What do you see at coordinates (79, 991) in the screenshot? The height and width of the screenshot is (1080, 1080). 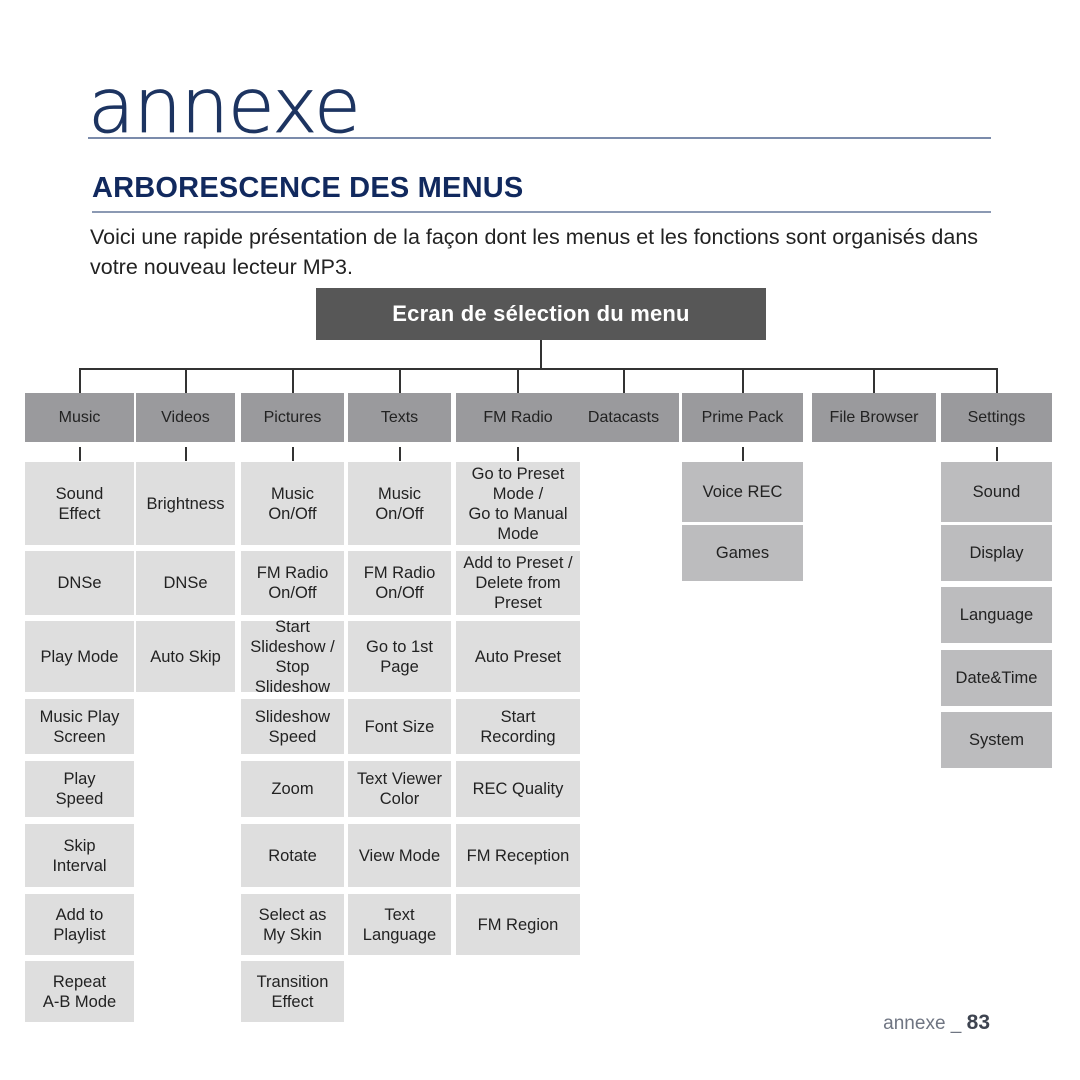 I see `submenu-node-repeat-a-b-mode: Repeat A-B Mode` at bounding box center [79, 991].